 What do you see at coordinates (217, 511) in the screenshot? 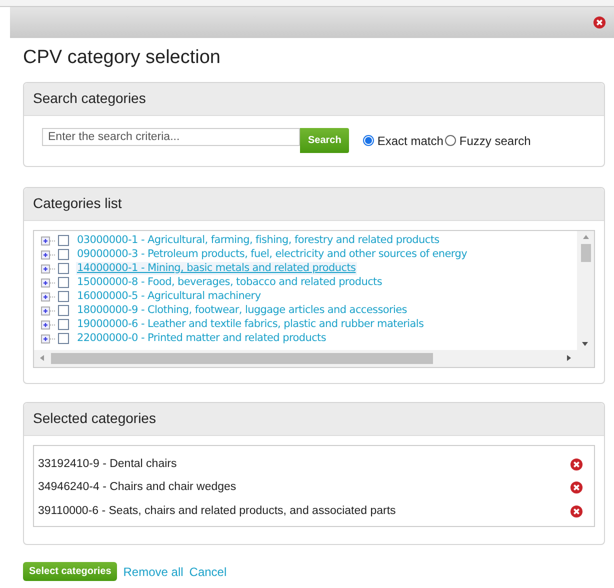
I see `selected-category: 39110000-6 - Seats, chairs and related products, and associated parts` at bounding box center [217, 511].